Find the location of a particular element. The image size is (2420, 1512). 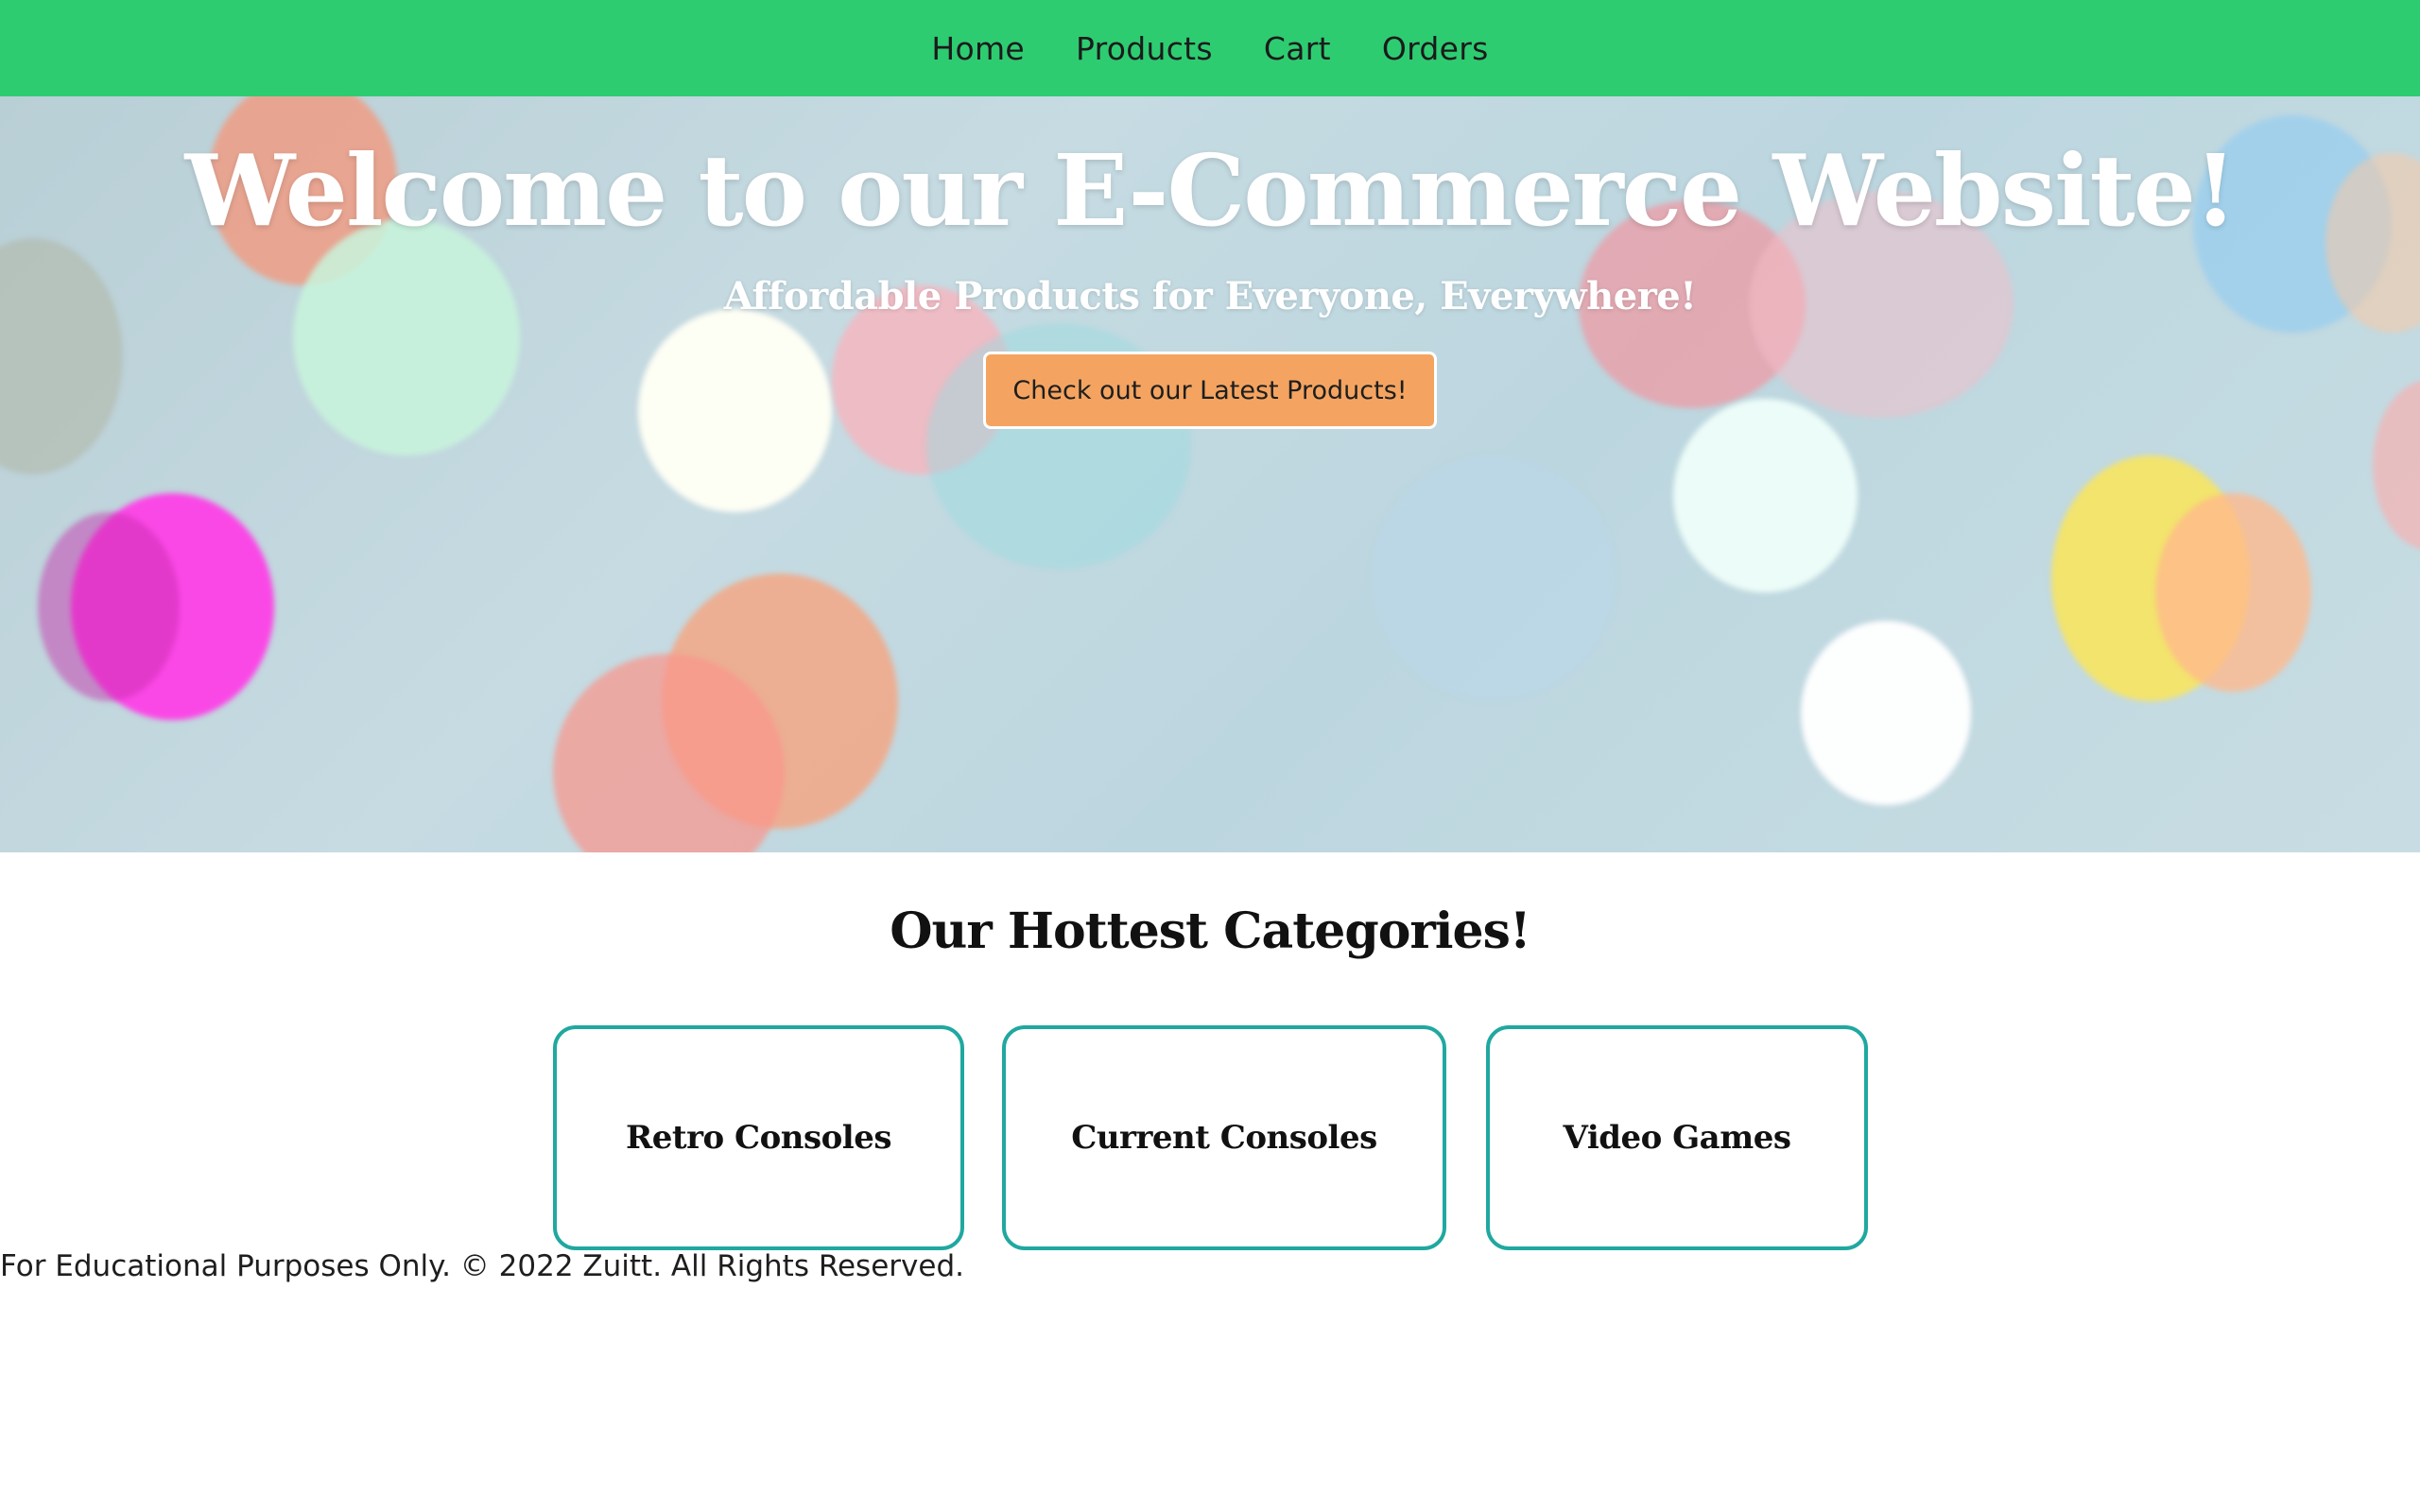

nav-link-home: Home is located at coordinates (978, 48).